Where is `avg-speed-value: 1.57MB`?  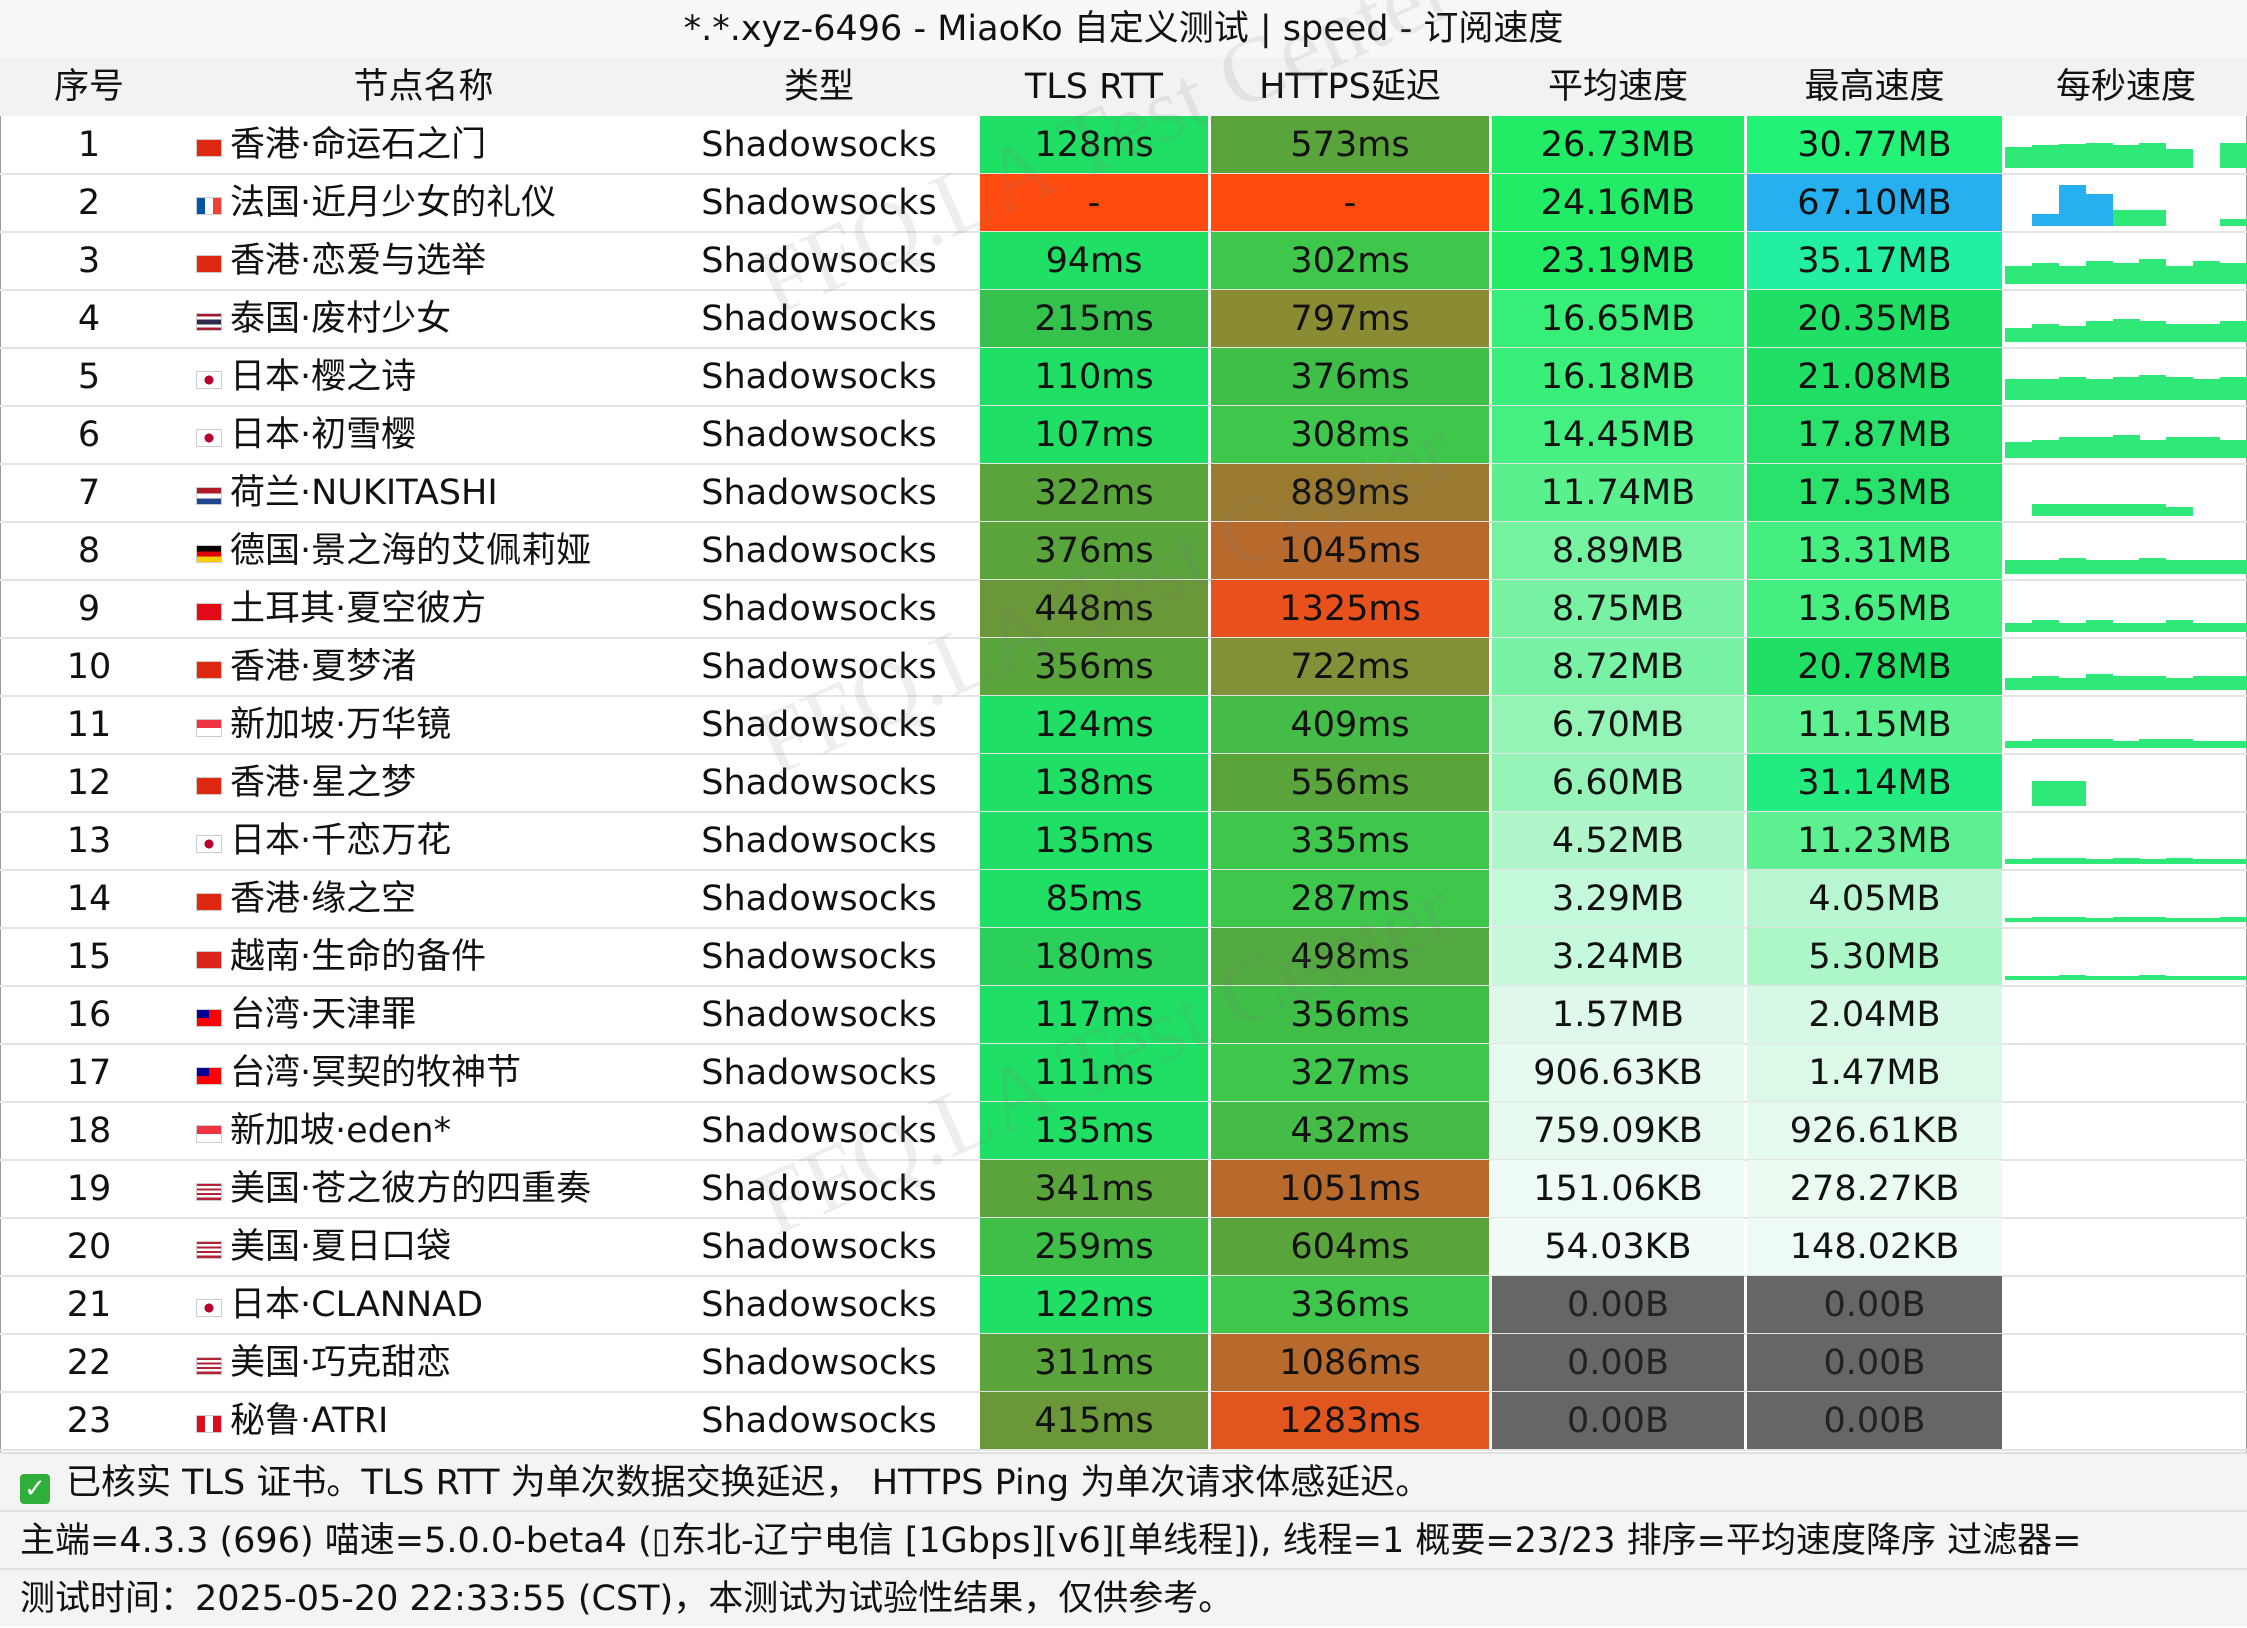
avg-speed-value: 1.57MB is located at coordinates (1618, 1015).